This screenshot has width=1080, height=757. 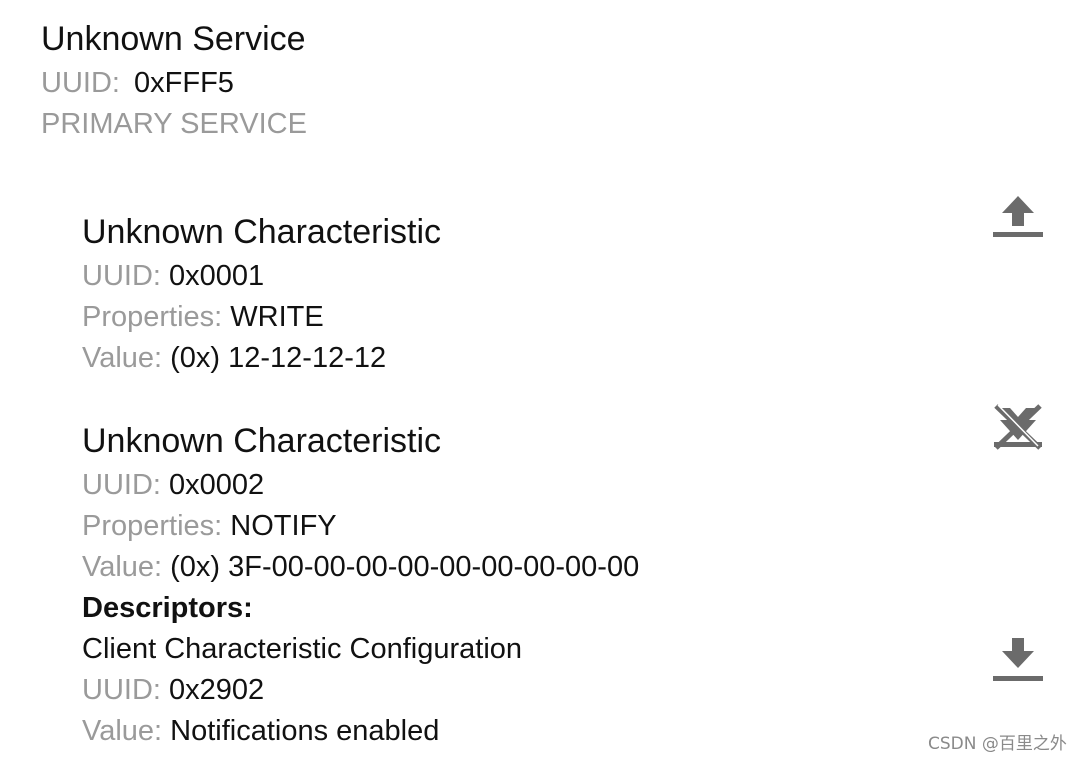 I want to click on service-type: PRIMARY SERVICE, so click(x=174, y=124).